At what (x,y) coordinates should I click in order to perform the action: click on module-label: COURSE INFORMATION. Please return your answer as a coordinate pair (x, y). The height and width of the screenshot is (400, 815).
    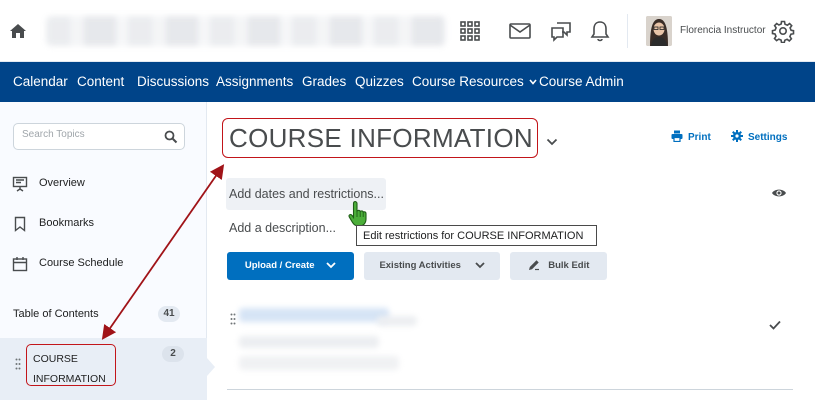
    Looking at the image, I should click on (71, 365).